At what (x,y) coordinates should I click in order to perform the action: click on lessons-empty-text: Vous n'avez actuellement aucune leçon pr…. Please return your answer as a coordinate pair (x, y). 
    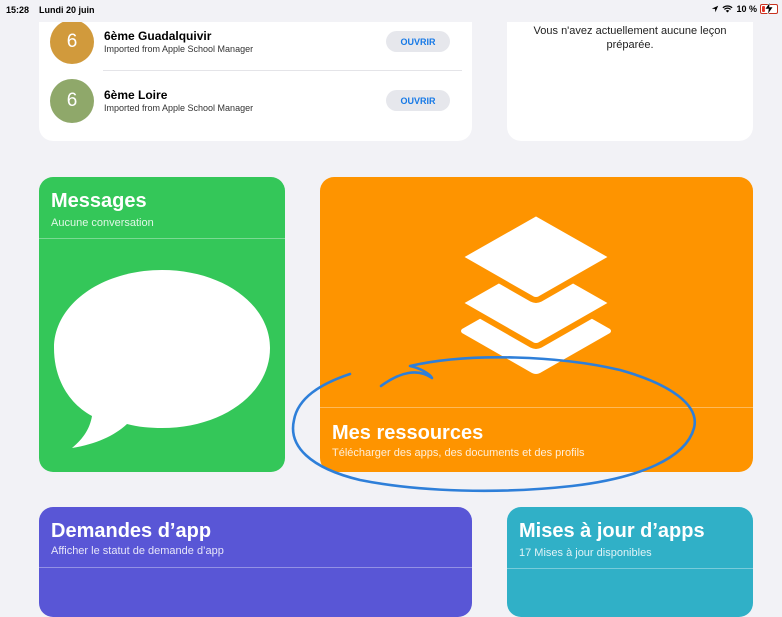
    Looking at the image, I should click on (630, 38).